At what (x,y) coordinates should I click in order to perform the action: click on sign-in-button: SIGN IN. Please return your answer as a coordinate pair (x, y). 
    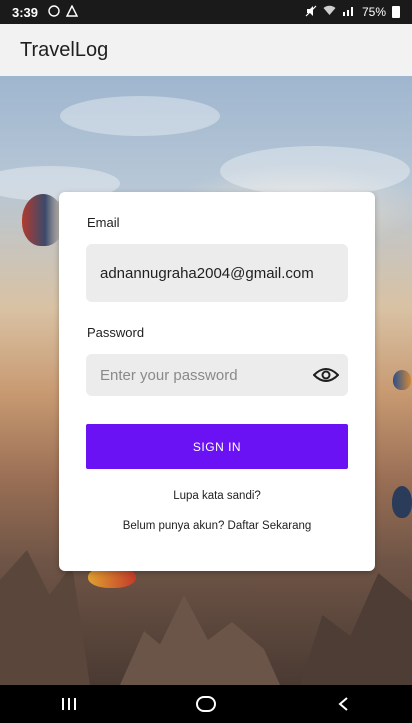
    Looking at the image, I should click on (217, 446).